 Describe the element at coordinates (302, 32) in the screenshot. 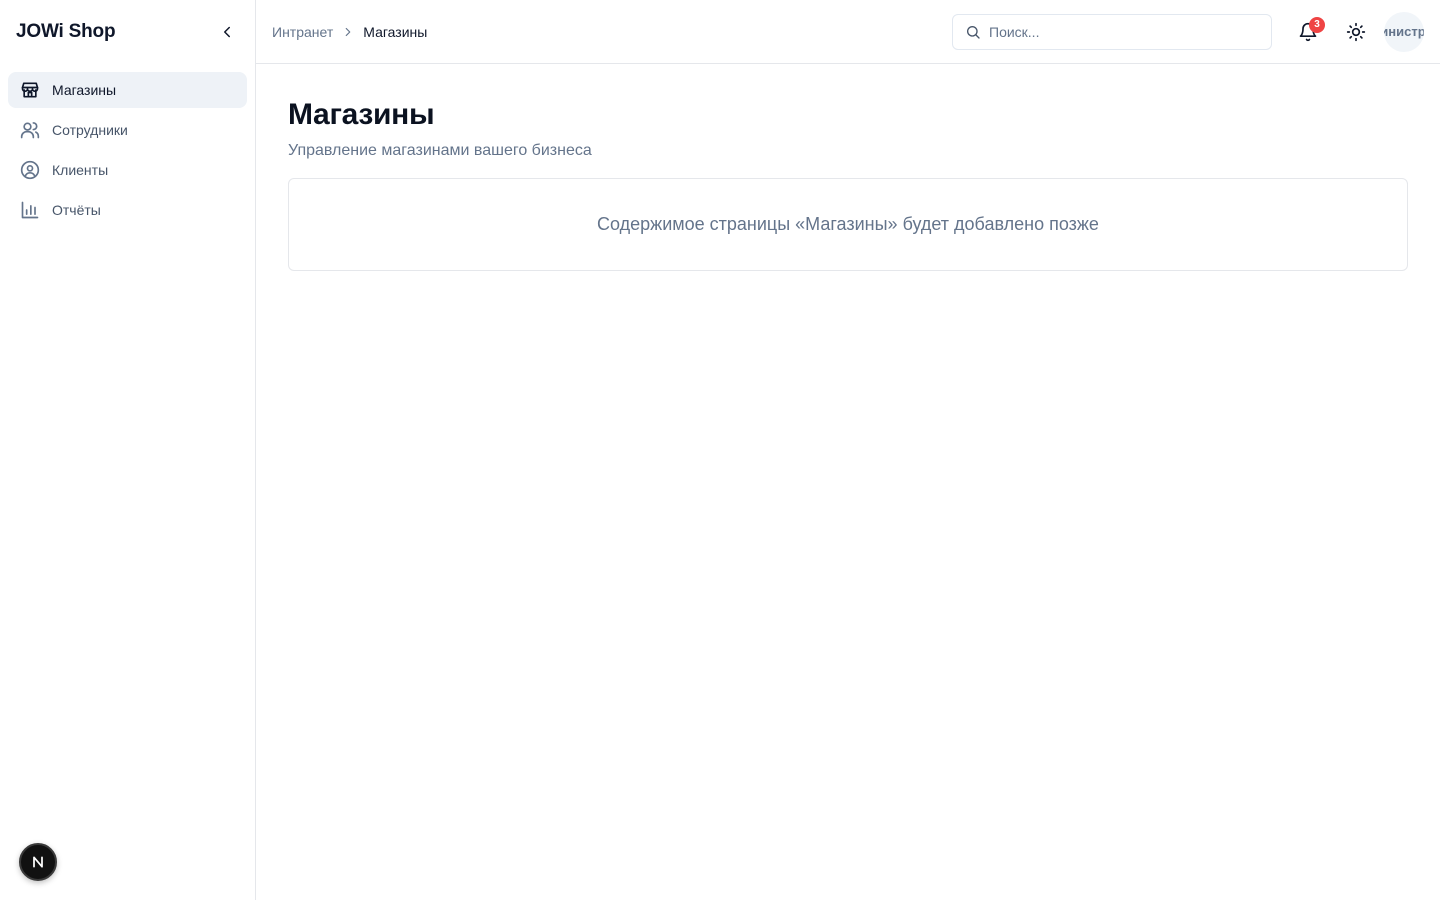

I see `breadcrumb-link-intranet: Интранет` at that location.